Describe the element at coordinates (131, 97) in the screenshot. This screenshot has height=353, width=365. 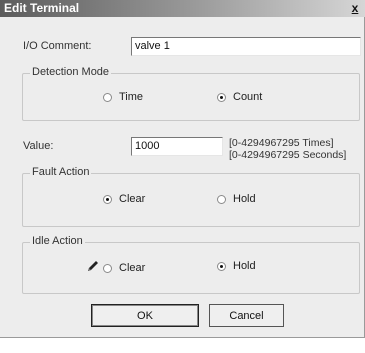
I see `radio-time-label: Time` at that location.